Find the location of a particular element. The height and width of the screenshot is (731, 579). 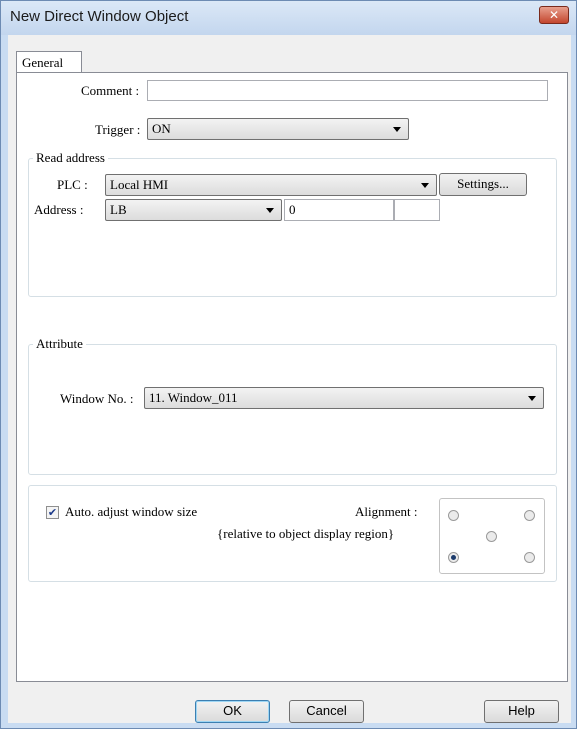

trigger-dropdown: ON is located at coordinates (278, 129).